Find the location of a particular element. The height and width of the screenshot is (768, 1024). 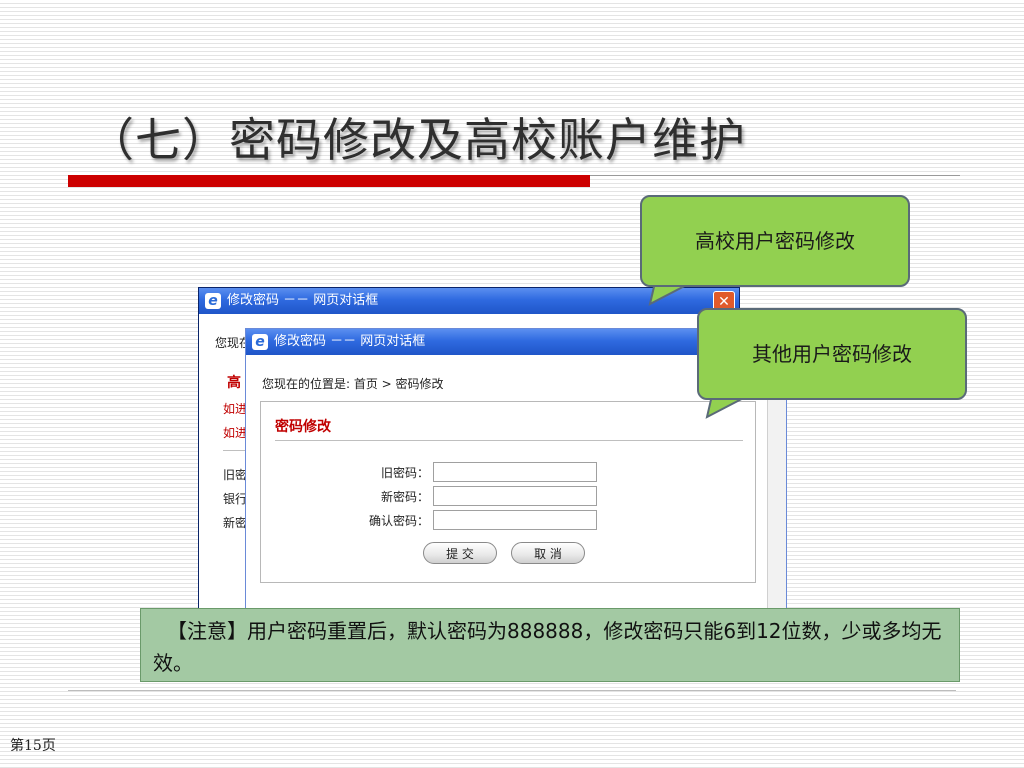

back-dialog-title: 修改密码 －－ 网页对话框 is located at coordinates (303, 300).